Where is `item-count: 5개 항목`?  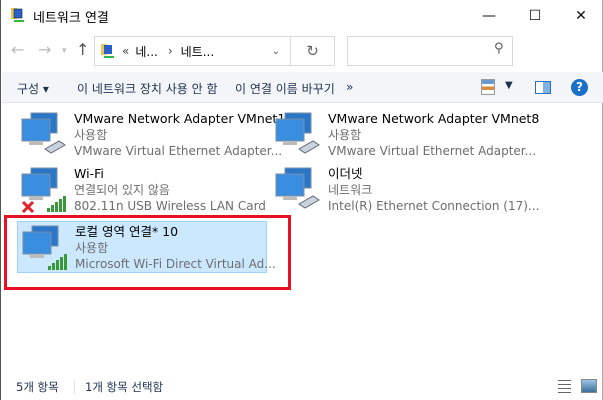
item-count: 5개 항목 is located at coordinates (37, 387).